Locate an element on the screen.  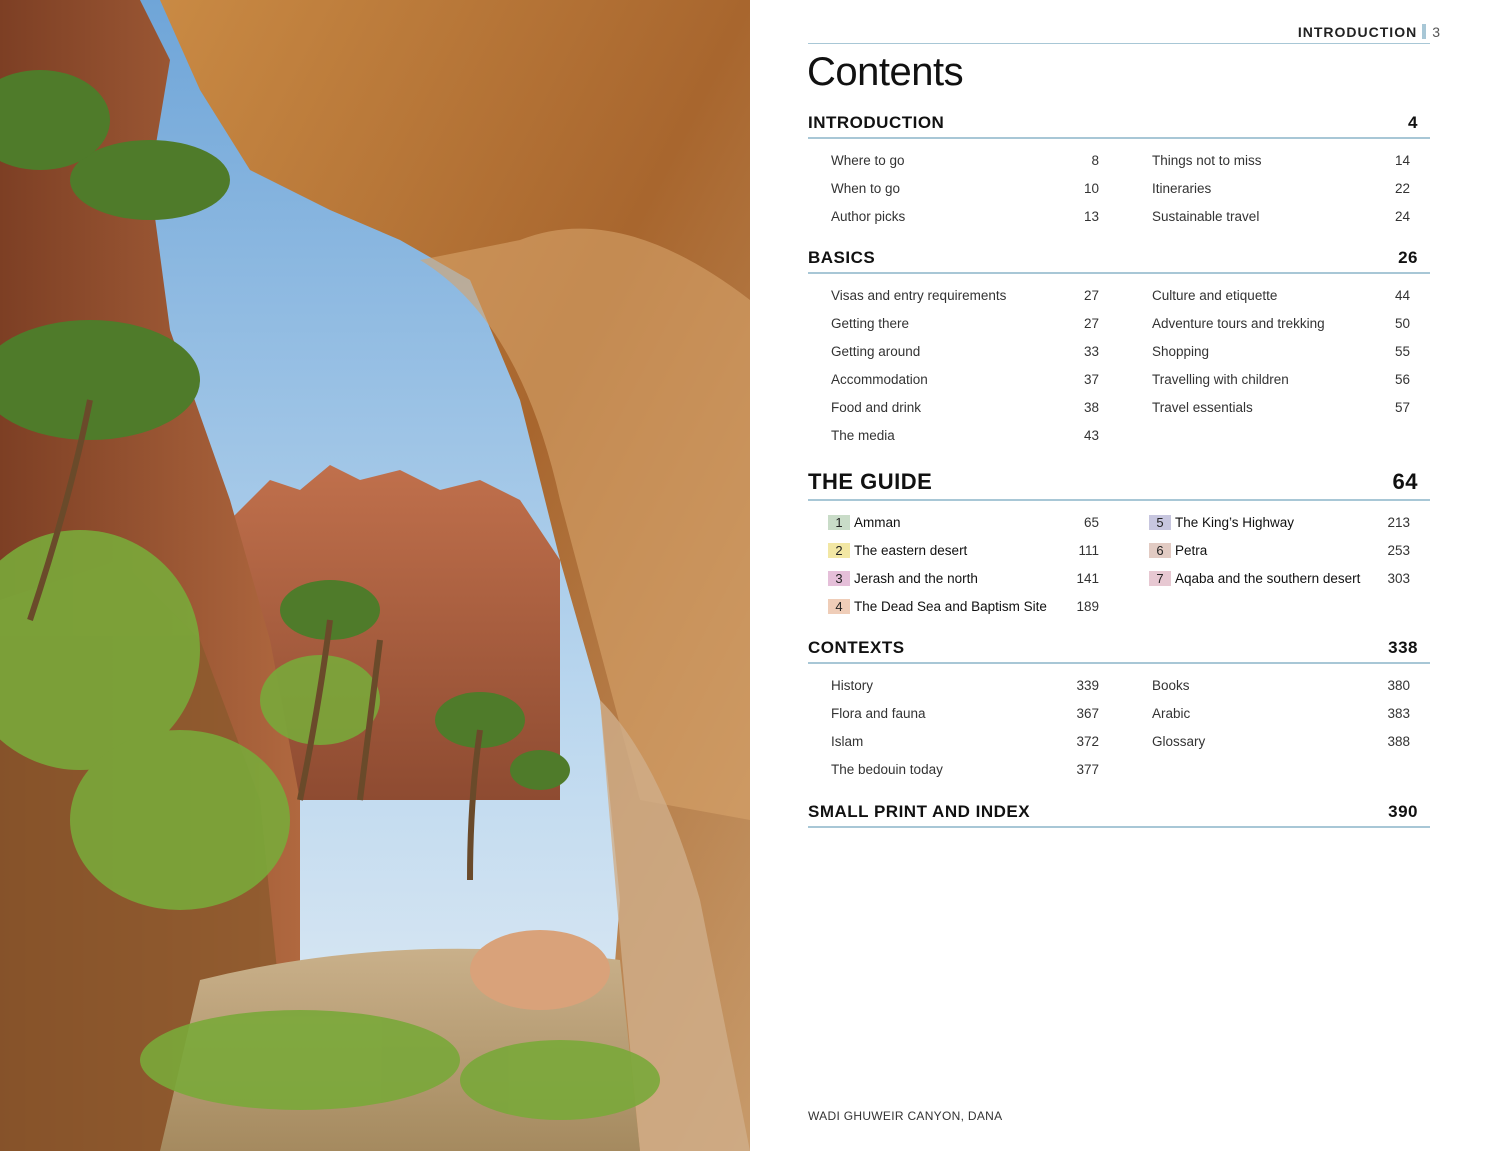
section-page: 338 is located at coordinates (1403, 647).